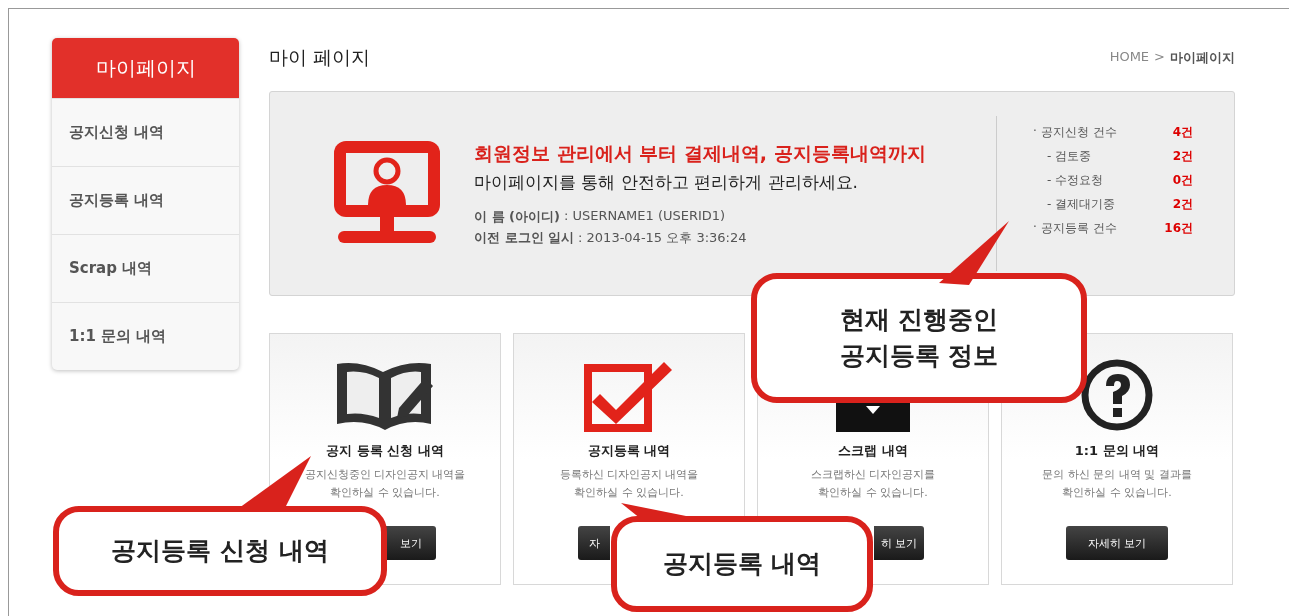 This screenshot has width=1289, height=616. Describe the element at coordinates (594, 543) in the screenshot. I see `details-button: 자` at that location.